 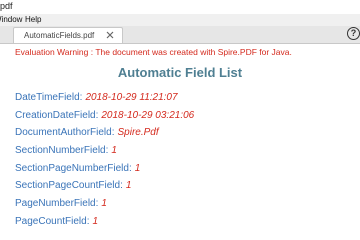 What do you see at coordinates (6, 6) in the screenshot?
I see `window-title: pdf` at bounding box center [6, 6].